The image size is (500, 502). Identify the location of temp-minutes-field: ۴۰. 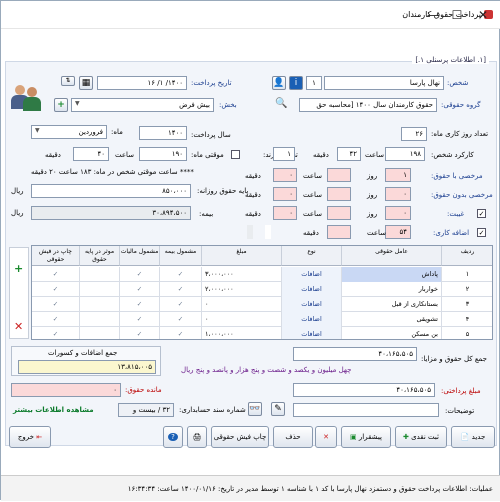
(91, 154).